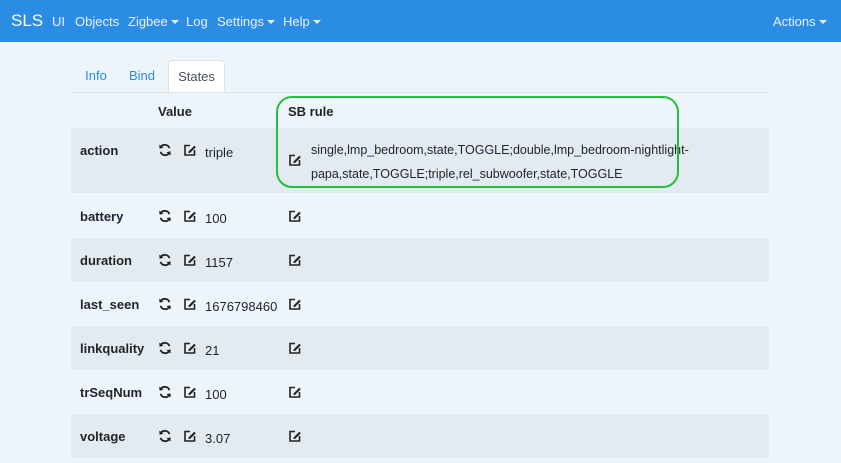  What do you see at coordinates (219, 152) in the screenshot?
I see `property-value: triple` at bounding box center [219, 152].